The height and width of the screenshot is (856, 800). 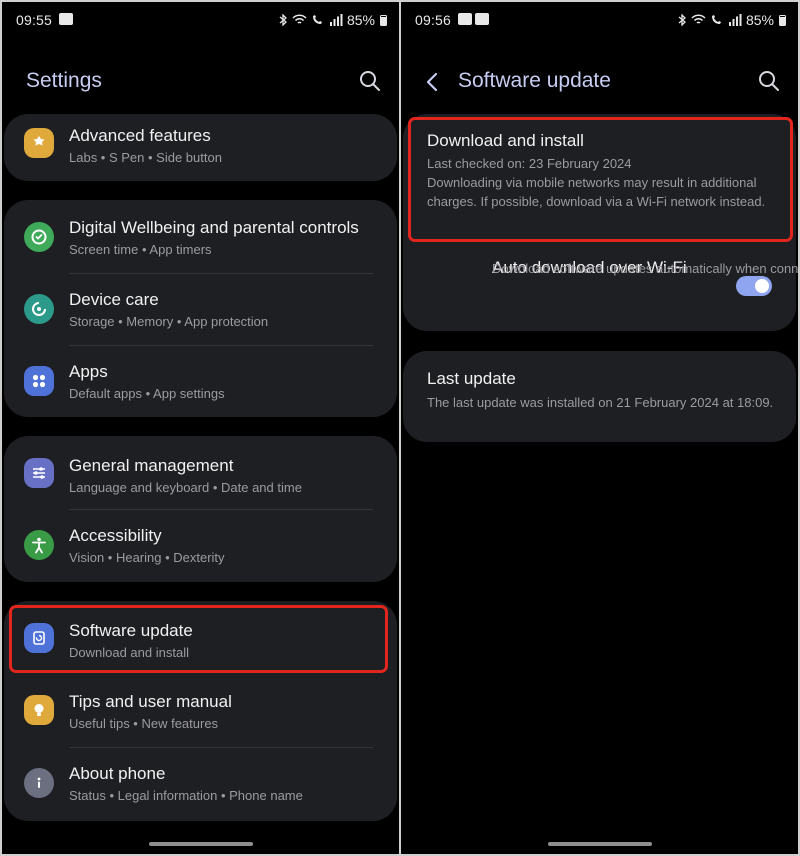 What do you see at coordinates (754, 286) in the screenshot?
I see `auto-download-toggle` at bounding box center [754, 286].